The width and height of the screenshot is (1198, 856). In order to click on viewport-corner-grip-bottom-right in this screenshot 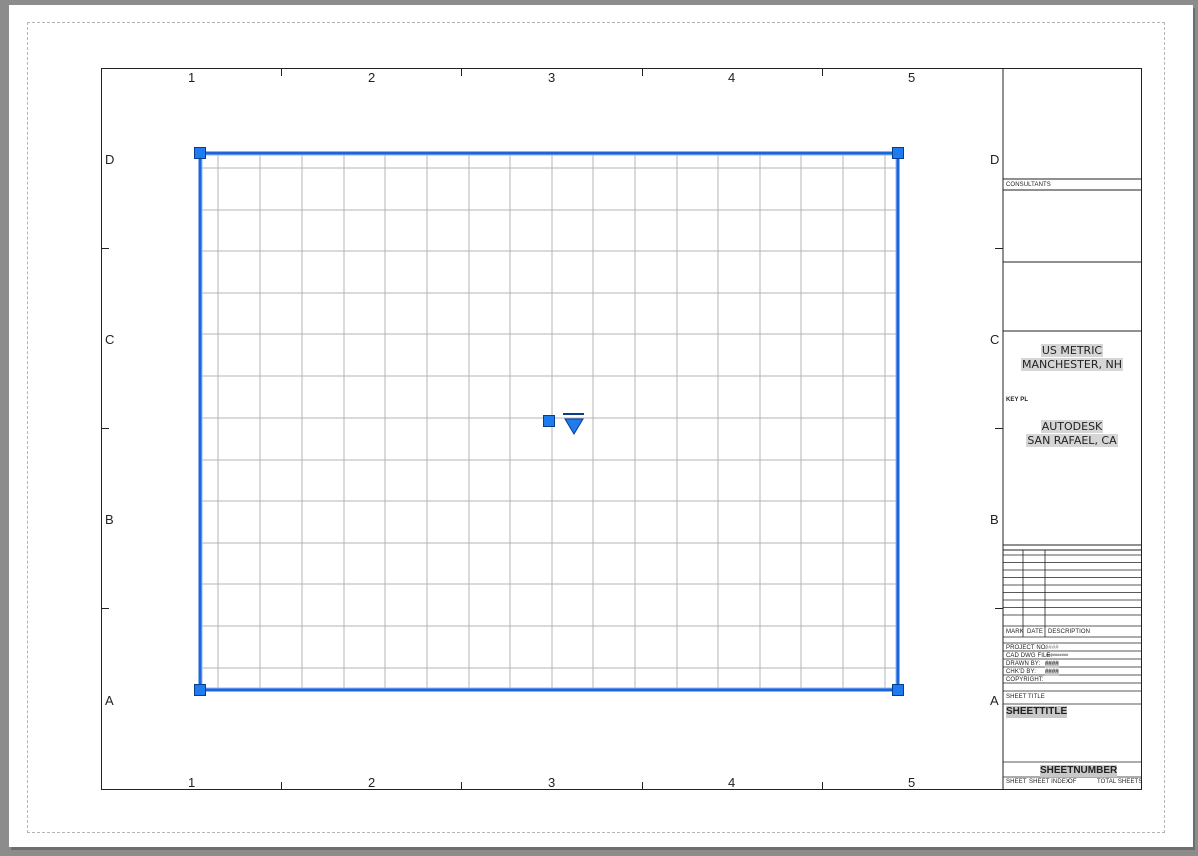, I will do `click(898, 690)`.